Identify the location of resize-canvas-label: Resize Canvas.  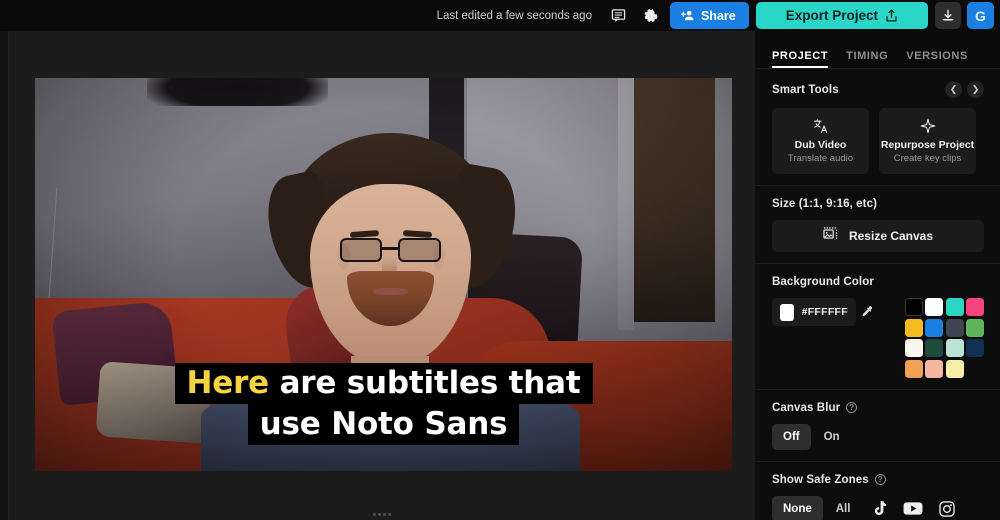
(891, 236).